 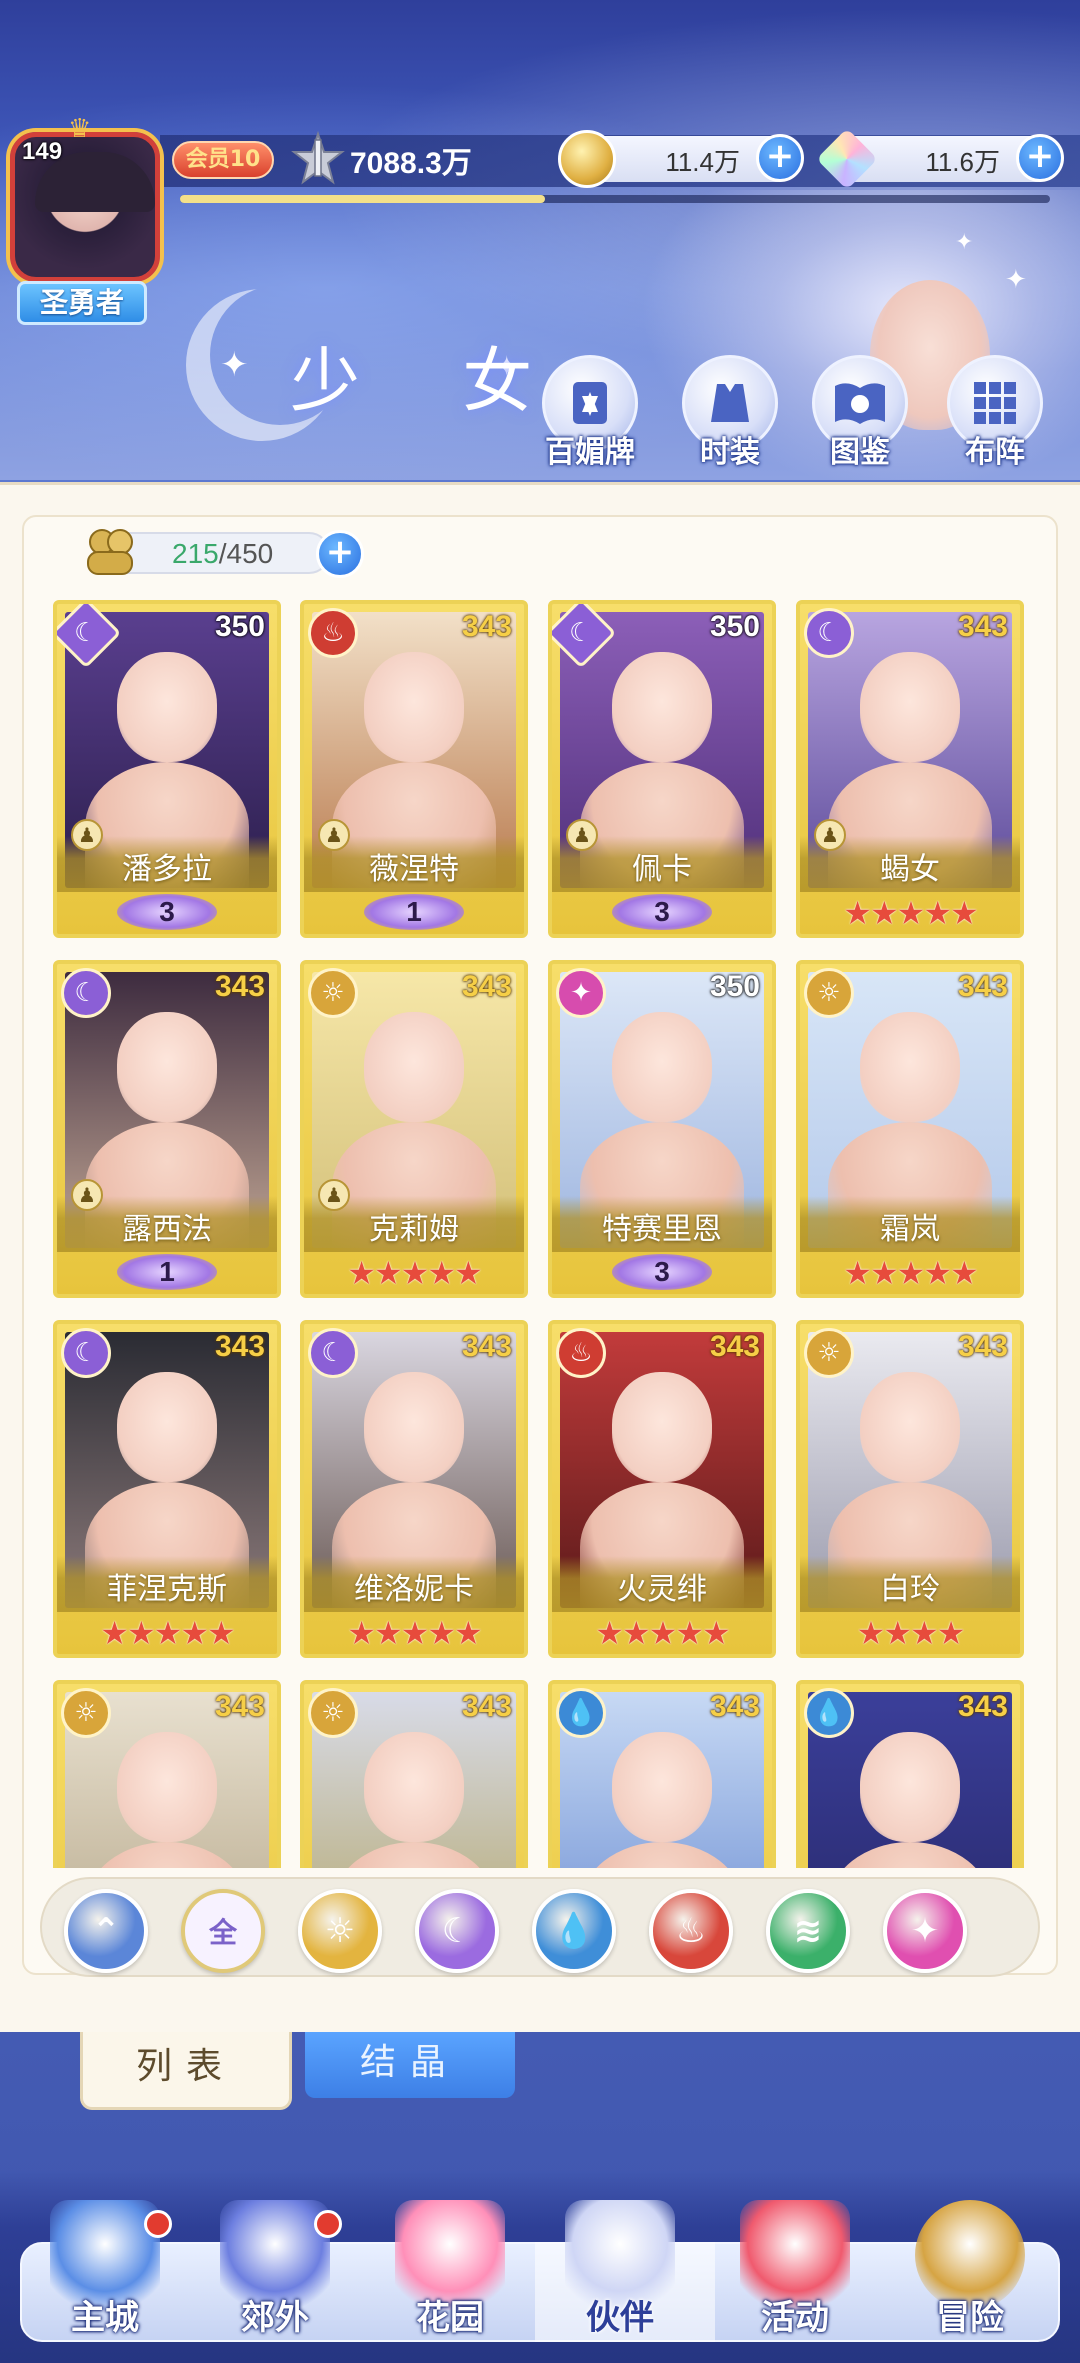 I want to click on menu-label: 图鉴, so click(x=860, y=452).